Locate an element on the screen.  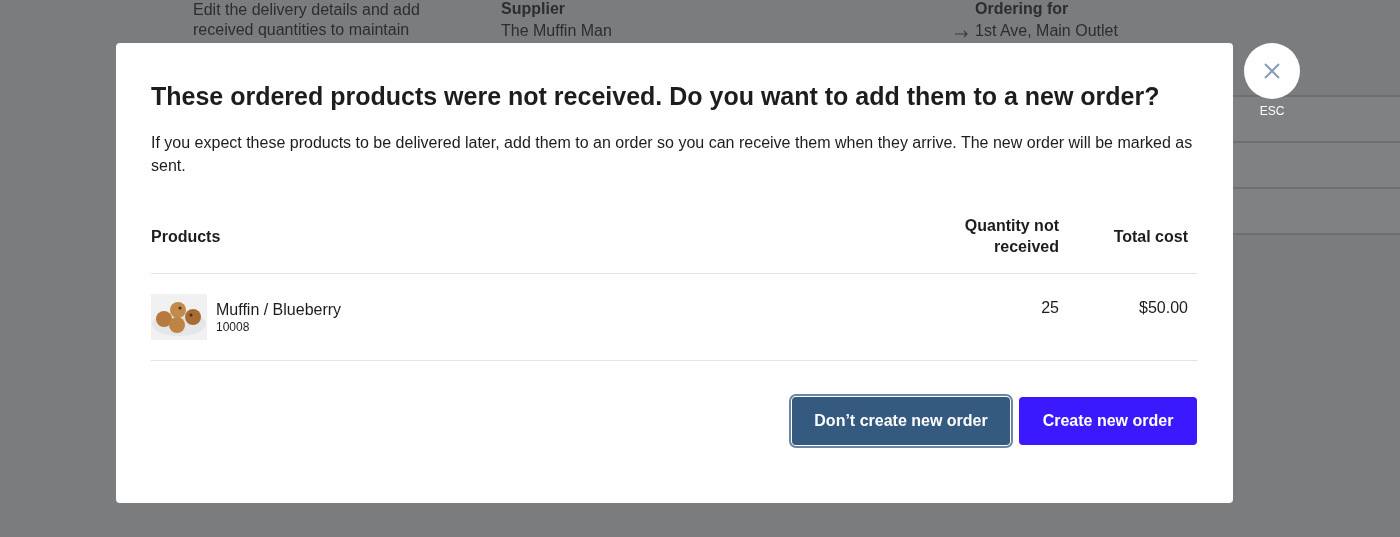
dialog-message: If you expect these products to be delivered later, add them to an order so you can receive them when they arrive. The new order will be marked as sent. is located at coordinates (672, 154).